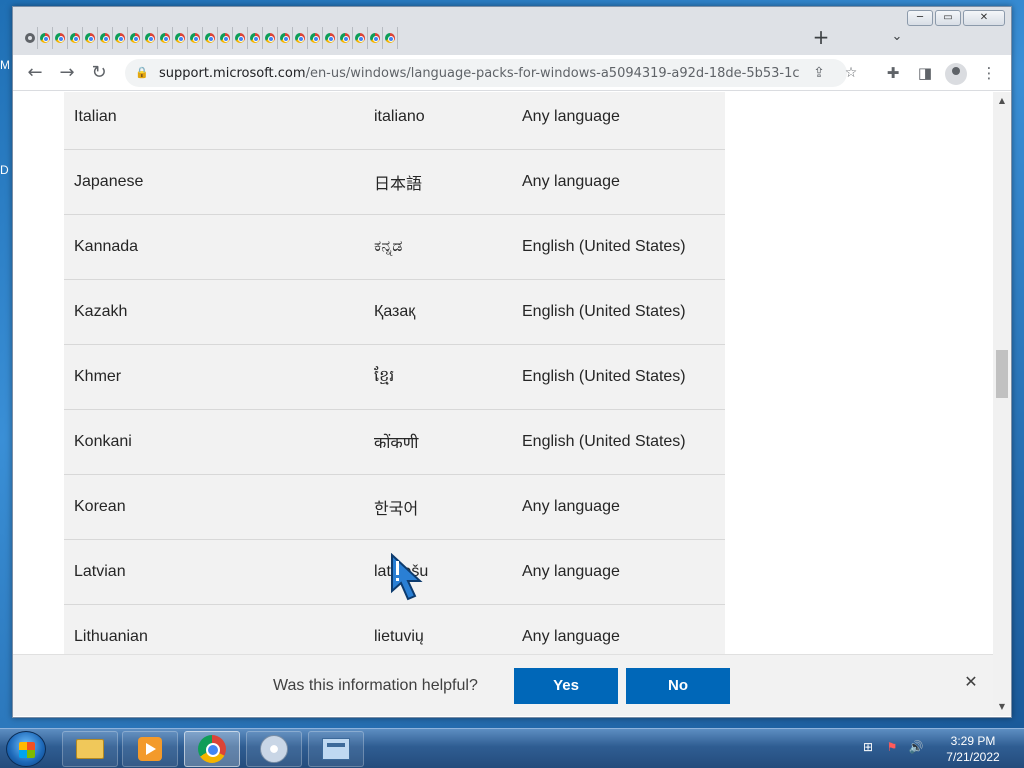 This screenshot has width=1024, height=768. I want to click on scroll-up-arrow-icon: ▲, so click(1002, 101).